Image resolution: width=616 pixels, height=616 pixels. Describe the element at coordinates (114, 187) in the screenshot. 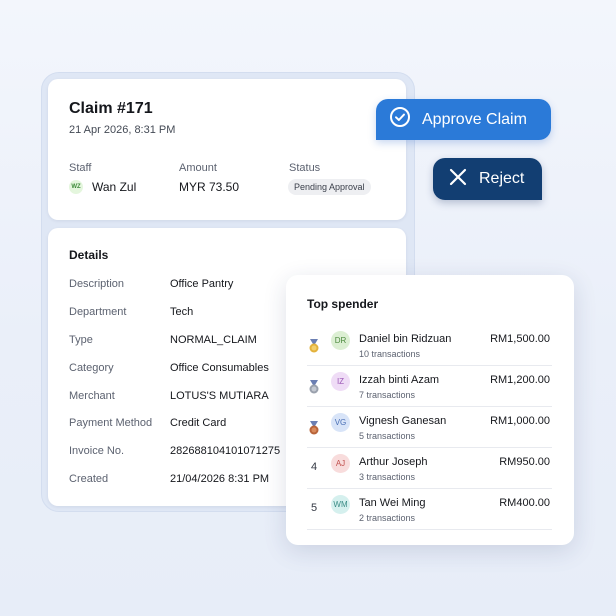

I see `staff-name: Wan Zul` at that location.